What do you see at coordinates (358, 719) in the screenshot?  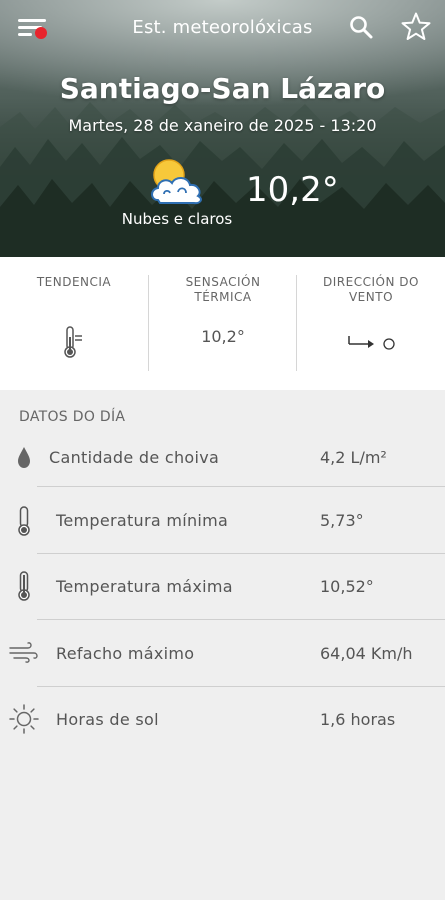 I see `row-value: 1,6 horas` at bounding box center [358, 719].